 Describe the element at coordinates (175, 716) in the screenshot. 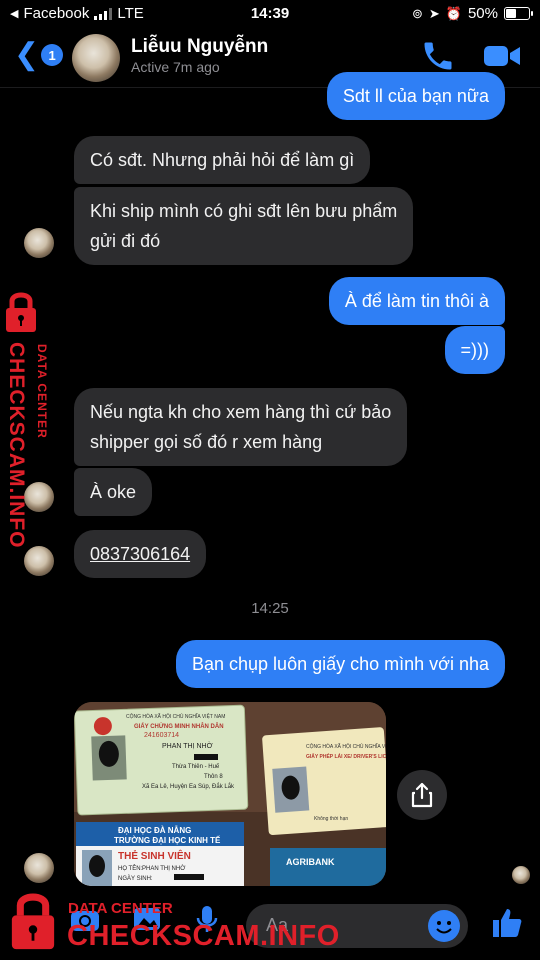

I see `id-card-header: CỘNG HÒA XÃ HỘI CHỦ NGHĨA VIỆT NAM` at that location.